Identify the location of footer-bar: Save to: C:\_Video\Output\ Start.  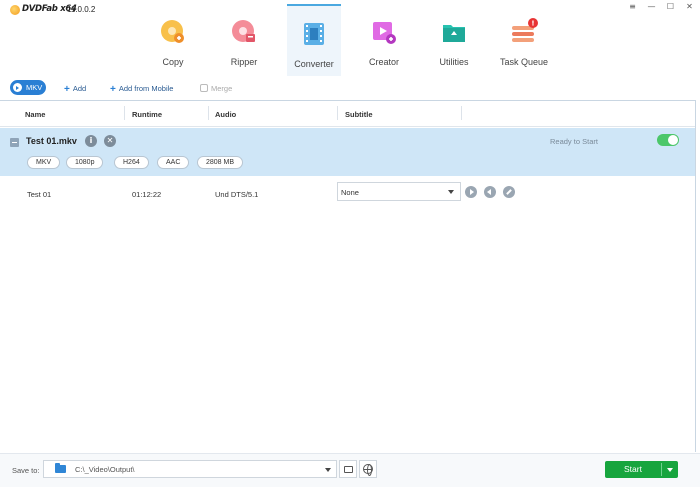
(350, 470).